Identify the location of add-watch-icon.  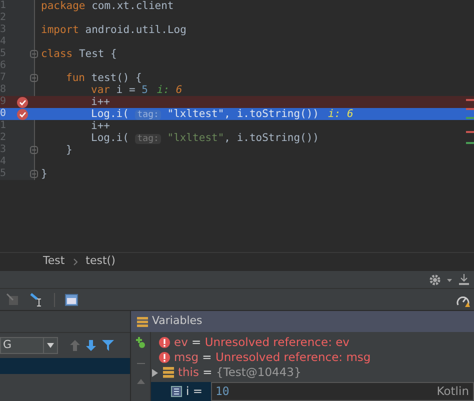
(141, 342).